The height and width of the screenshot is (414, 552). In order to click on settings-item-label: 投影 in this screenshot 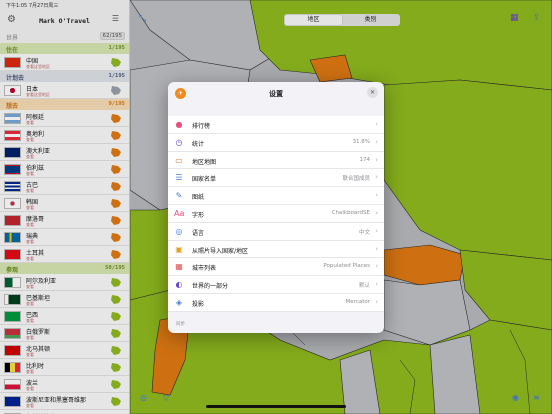, I will do `click(198, 304)`.